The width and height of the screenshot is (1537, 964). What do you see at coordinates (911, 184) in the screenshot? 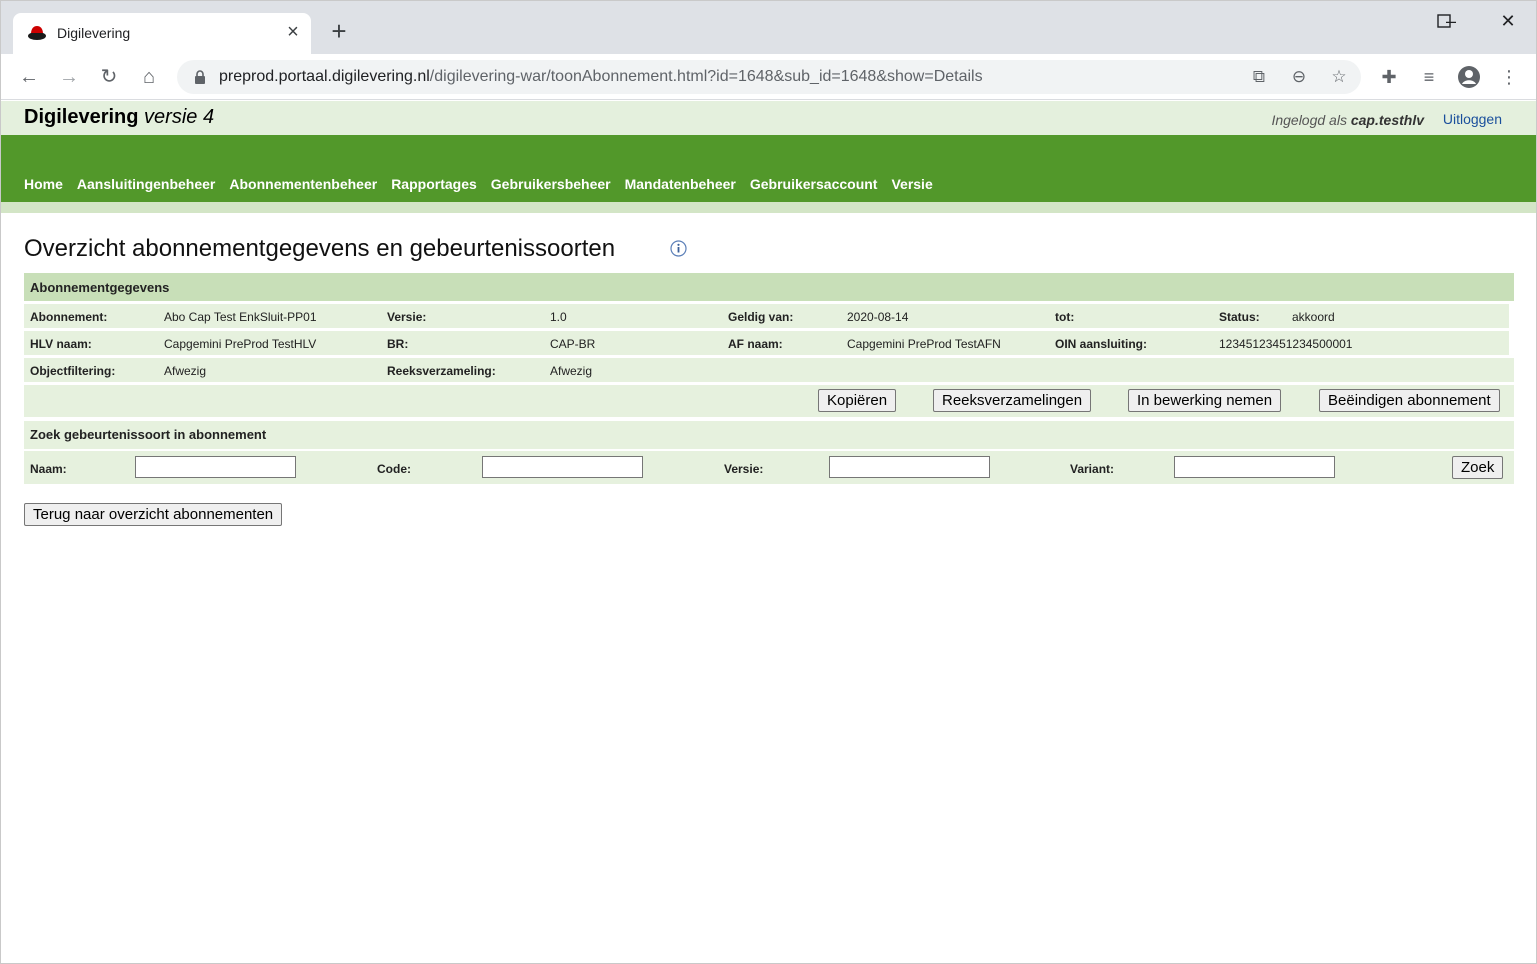
I see `nav-versie: Versie` at bounding box center [911, 184].